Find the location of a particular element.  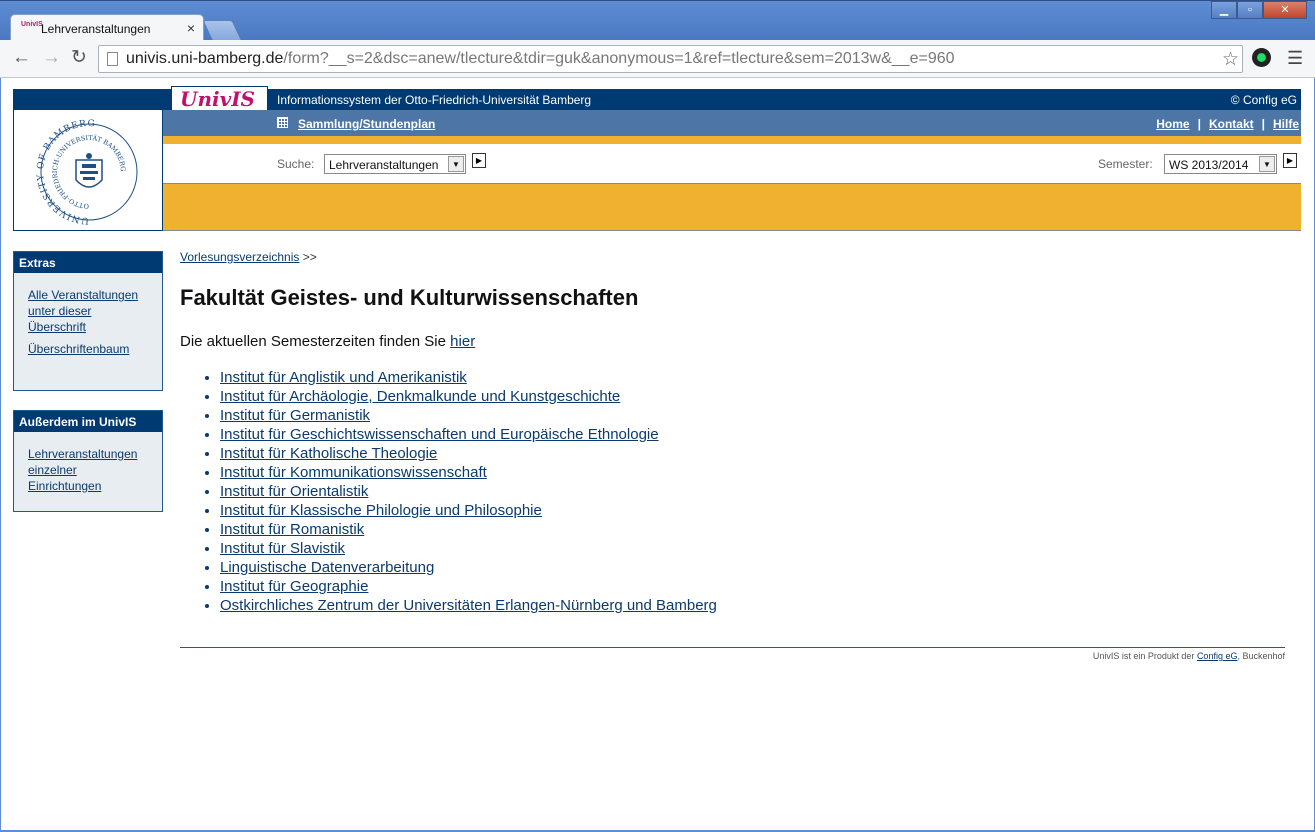

univis-logo: UnivIS is located at coordinates (219, 99).